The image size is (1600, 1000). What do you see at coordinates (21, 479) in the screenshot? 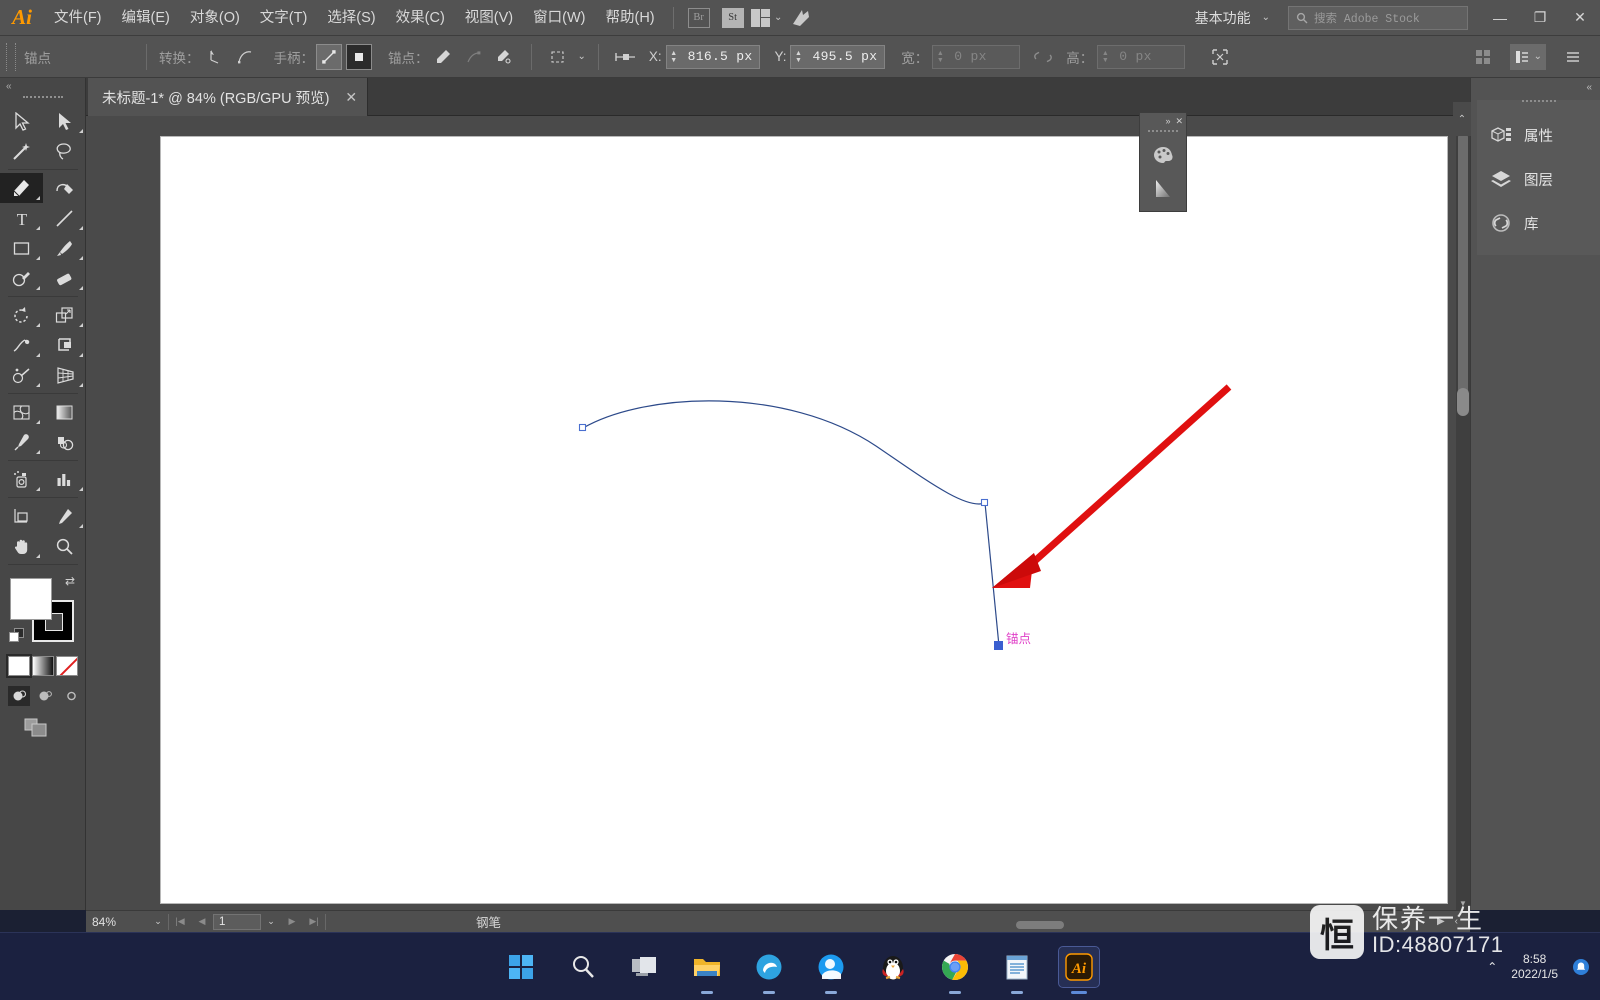
I see `symbol-sprayer-tool` at bounding box center [21, 479].